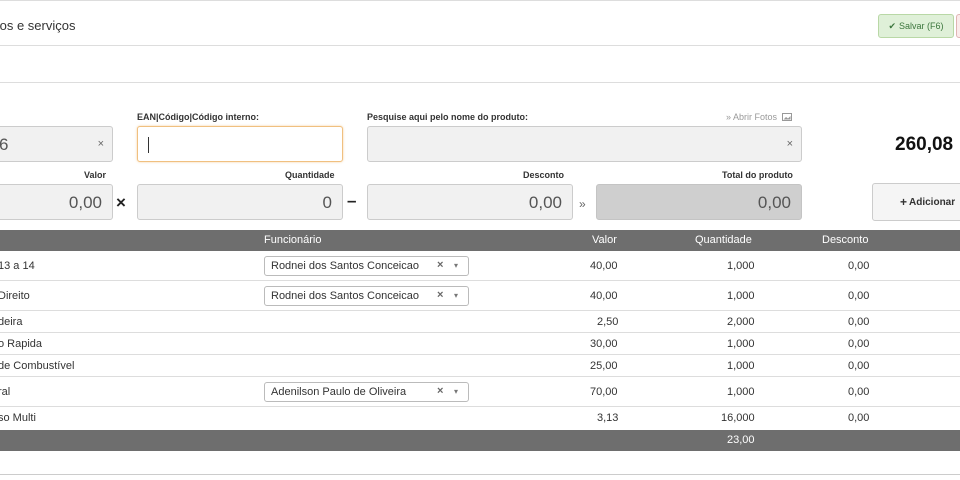 This screenshot has height=480, width=960. Describe the element at coordinates (148, 145) in the screenshot. I see `text-caret` at that location.